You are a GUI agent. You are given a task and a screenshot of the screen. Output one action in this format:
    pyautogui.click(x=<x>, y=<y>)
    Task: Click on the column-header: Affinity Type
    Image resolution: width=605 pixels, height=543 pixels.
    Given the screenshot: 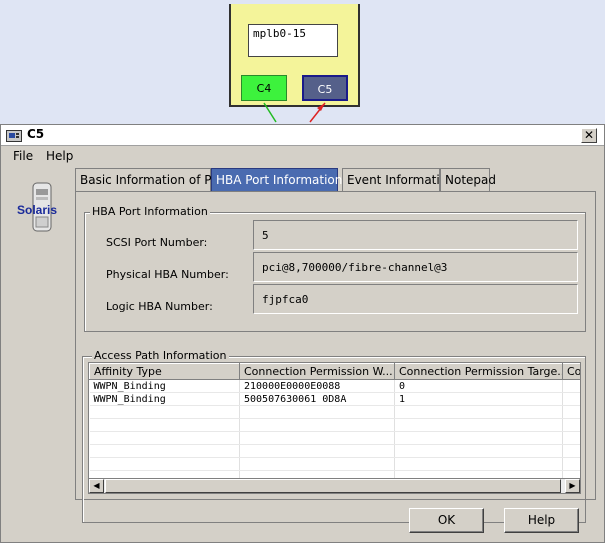 What is the action you would take?
    pyautogui.click(x=164, y=371)
    